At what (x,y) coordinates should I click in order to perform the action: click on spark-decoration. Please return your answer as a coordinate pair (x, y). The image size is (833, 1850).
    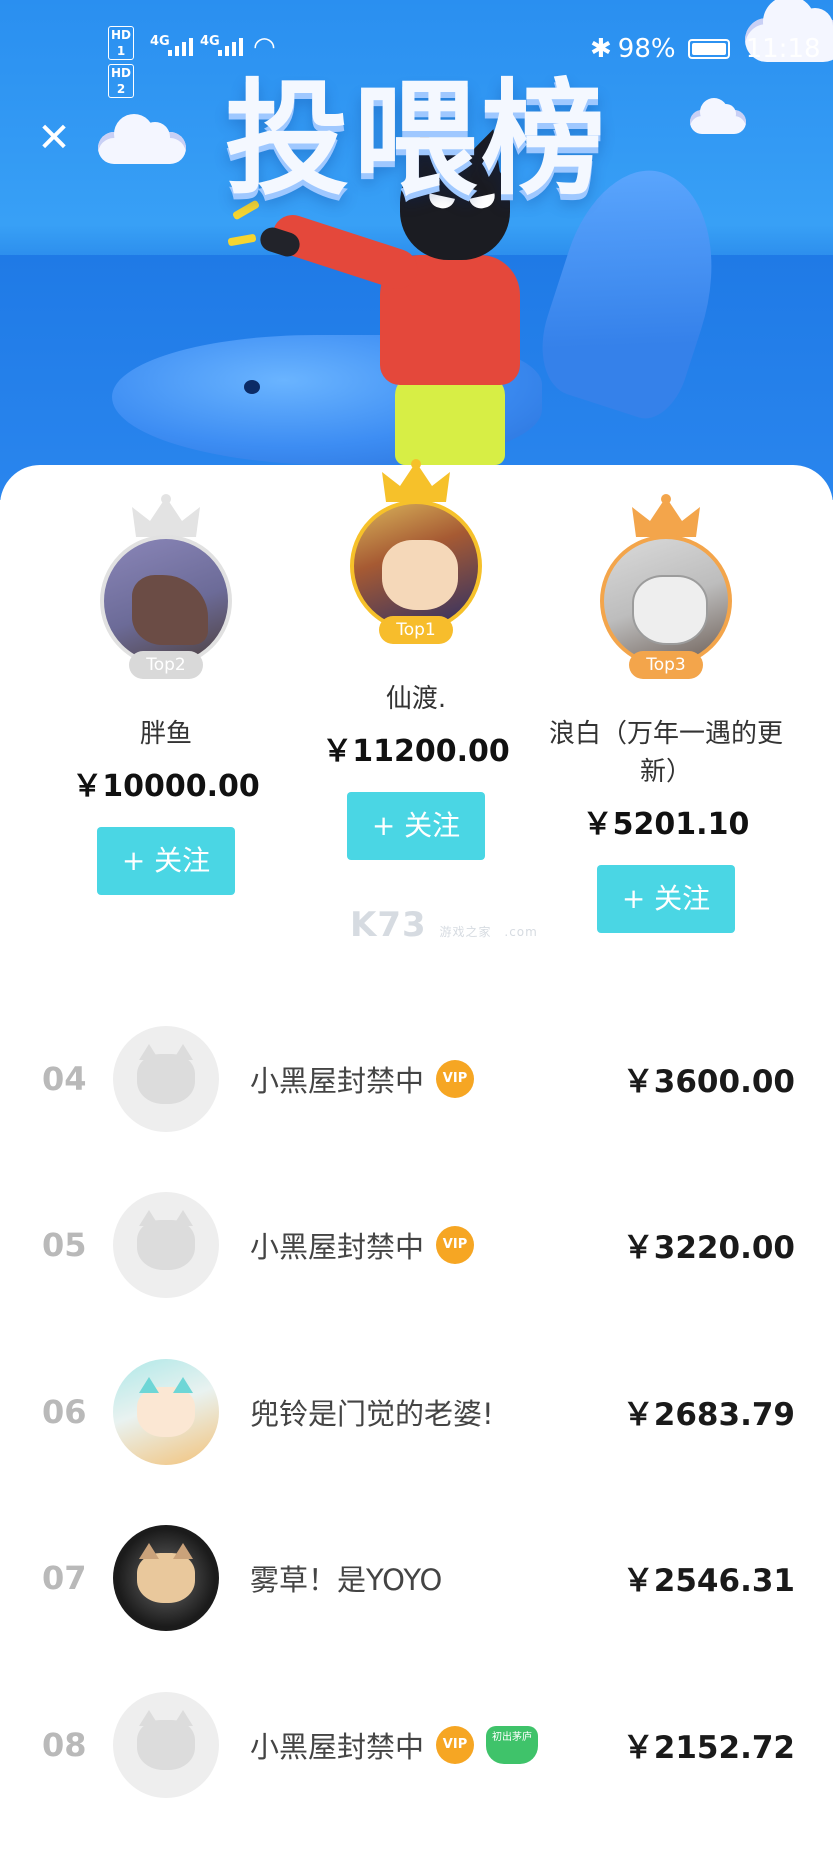
    Looking at the image, I should click on (242, 240).